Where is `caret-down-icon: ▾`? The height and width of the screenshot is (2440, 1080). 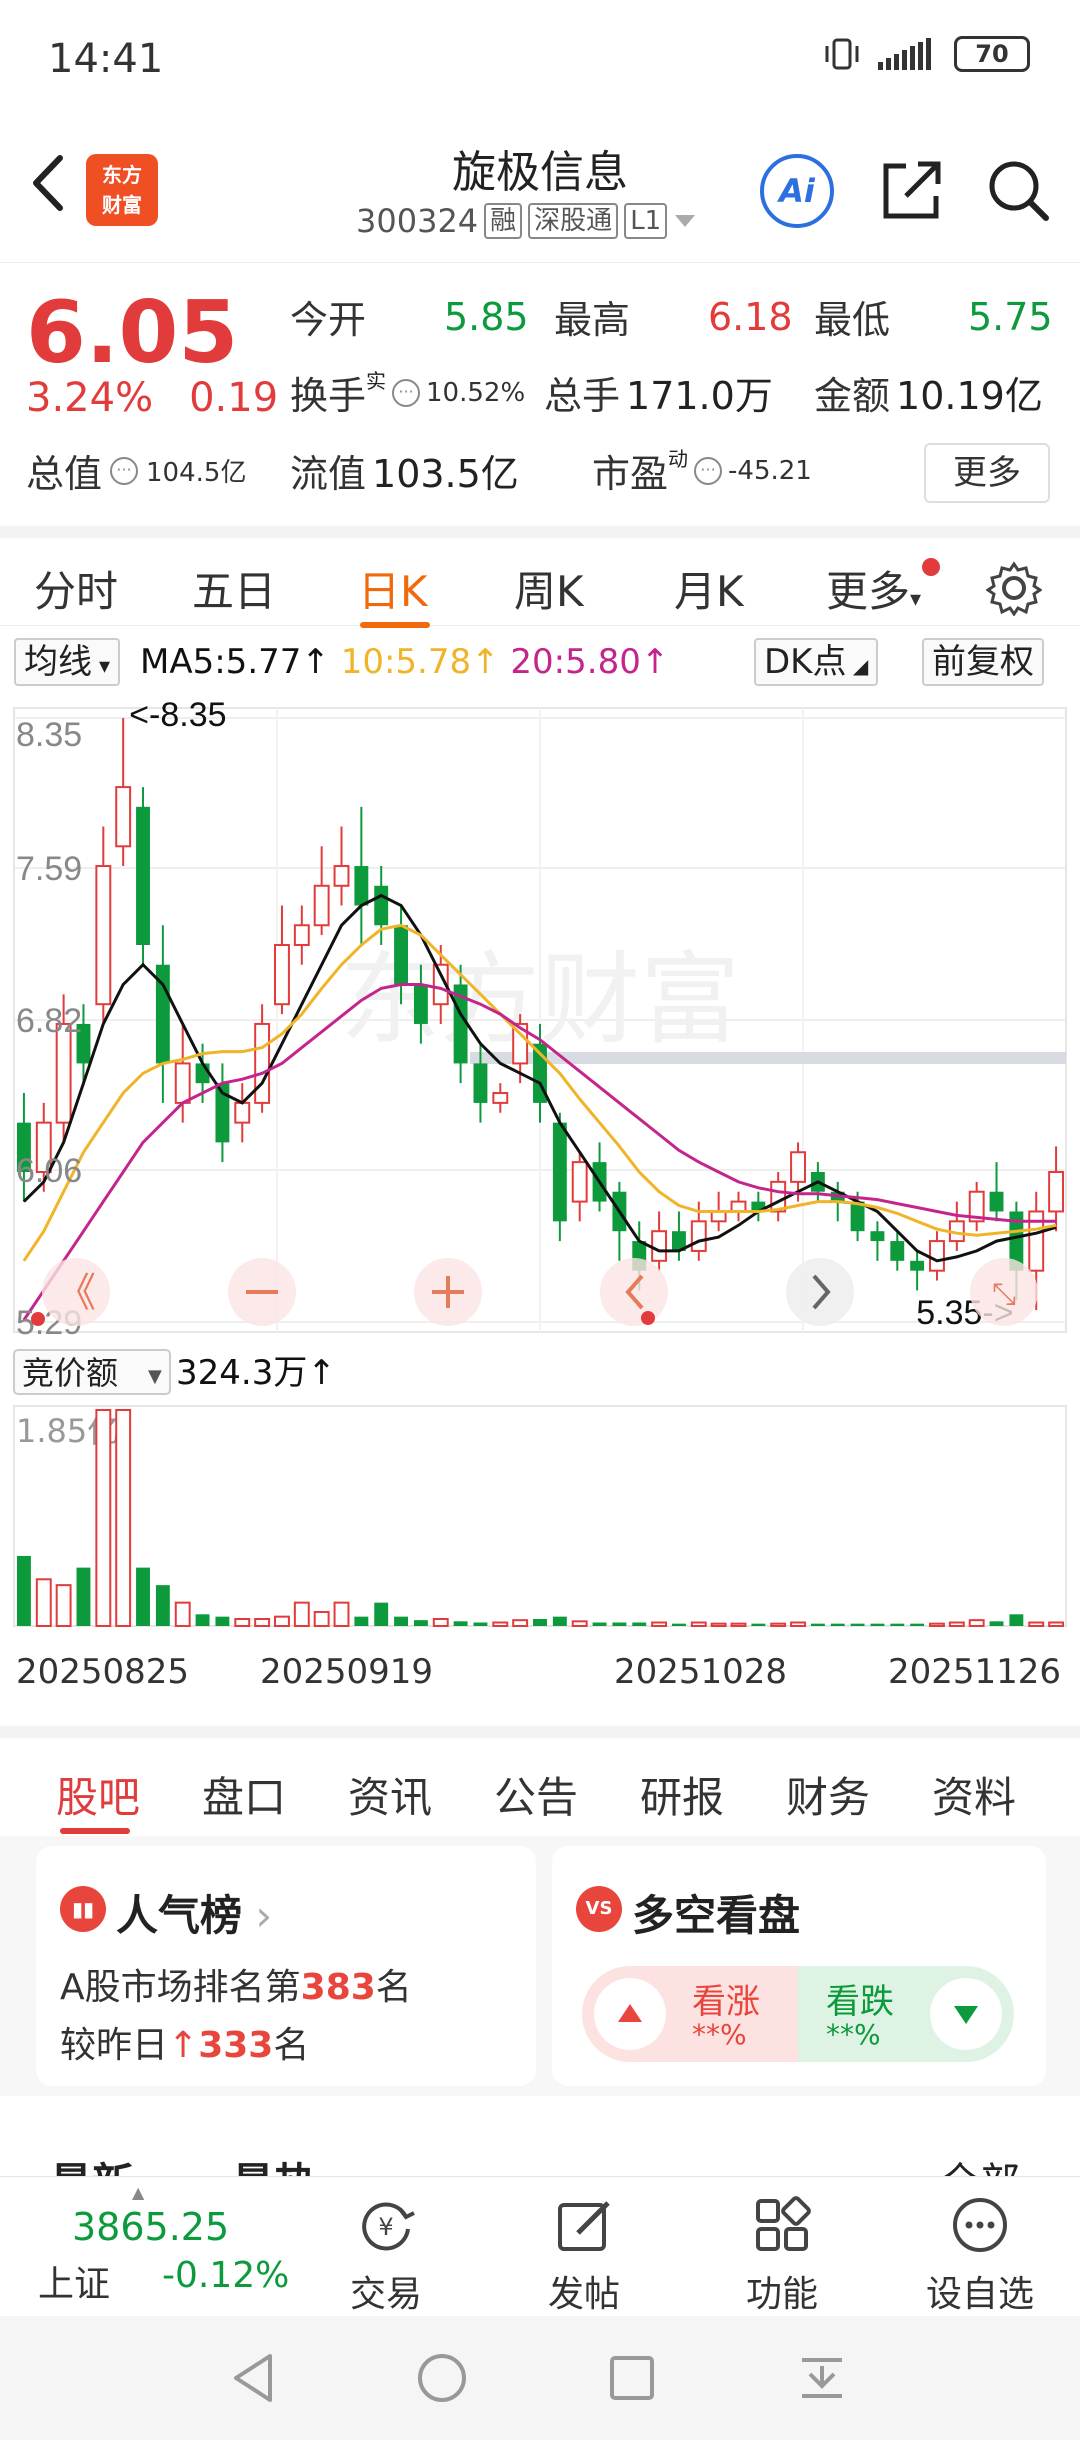 caret-down-icon: ▾ is located at coordinates (101, 666).